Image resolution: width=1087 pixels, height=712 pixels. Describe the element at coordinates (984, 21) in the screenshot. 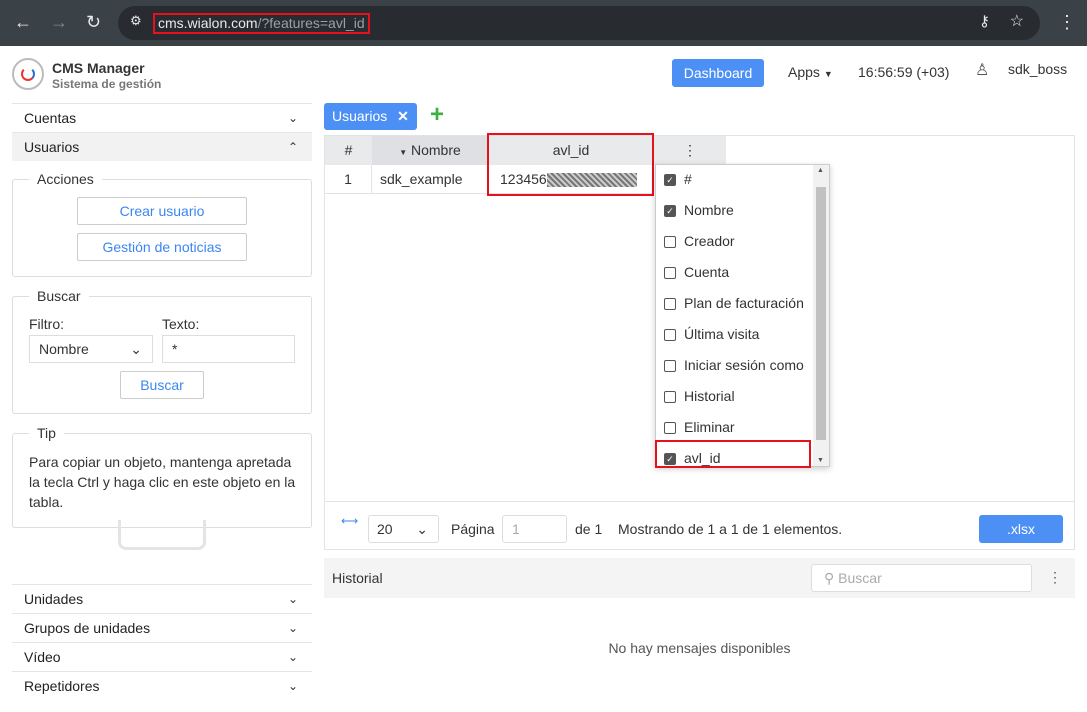

I see `key-icon: ⚷` at that location.